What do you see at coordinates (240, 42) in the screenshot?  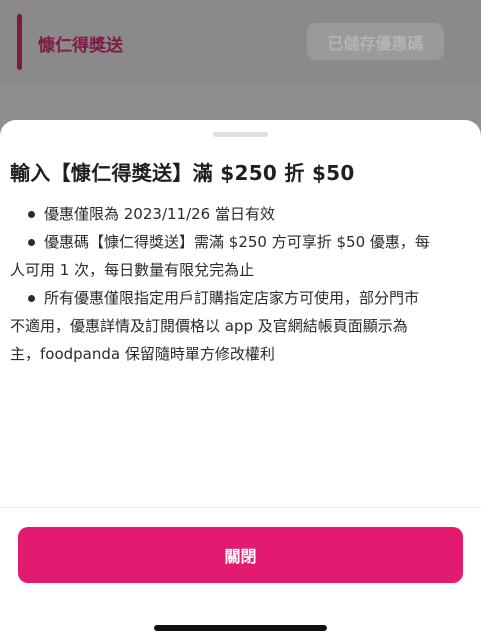 I see `voucher-card: 慷仁得獎送 已儲存優惠碼` at bounding box center [240, 42].